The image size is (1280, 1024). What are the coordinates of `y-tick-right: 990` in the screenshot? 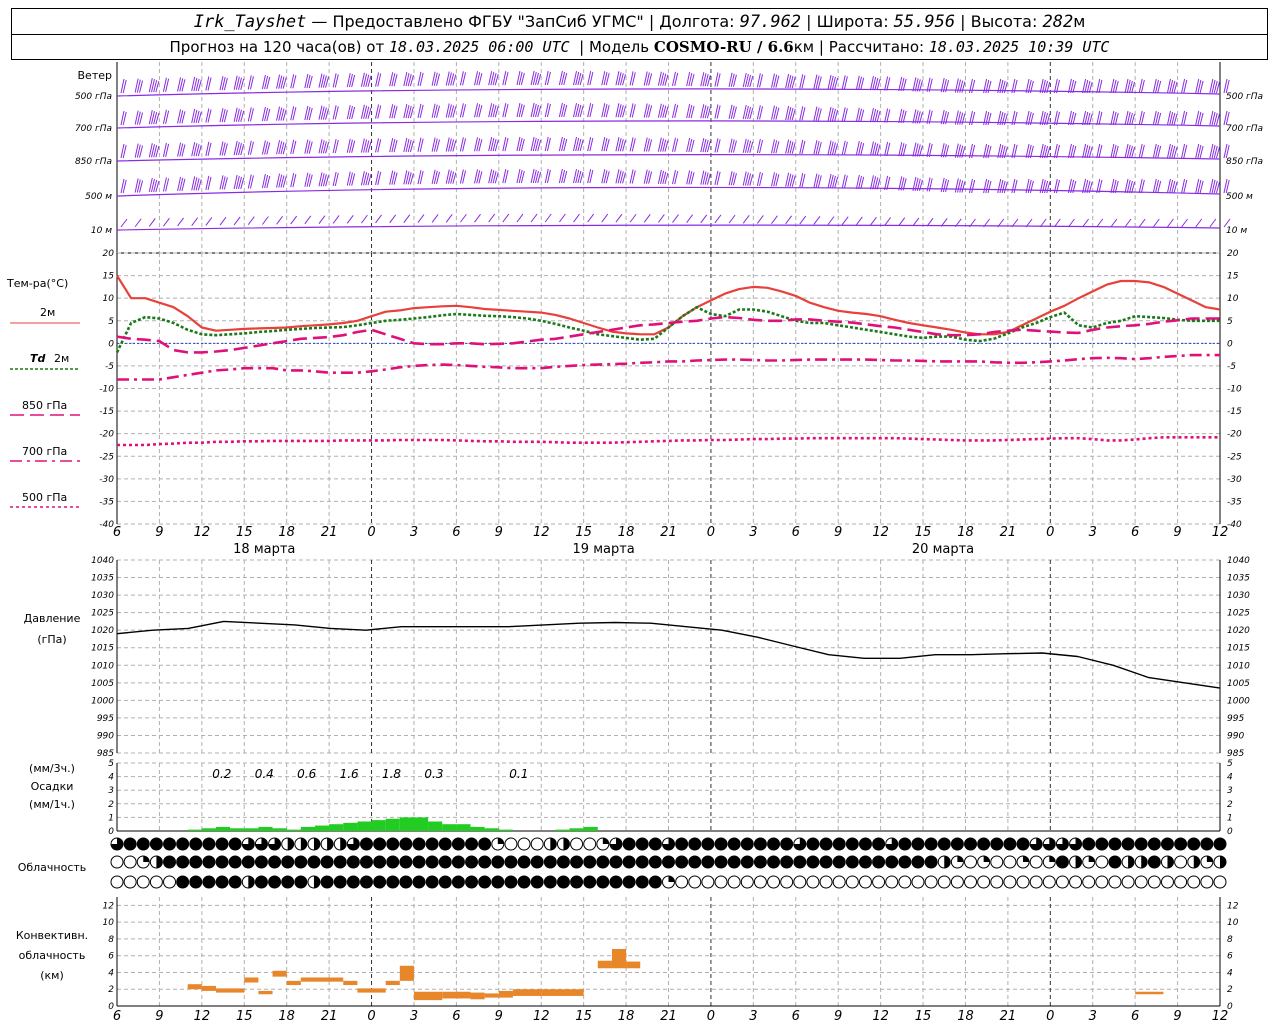 It's located at (1235, 736).